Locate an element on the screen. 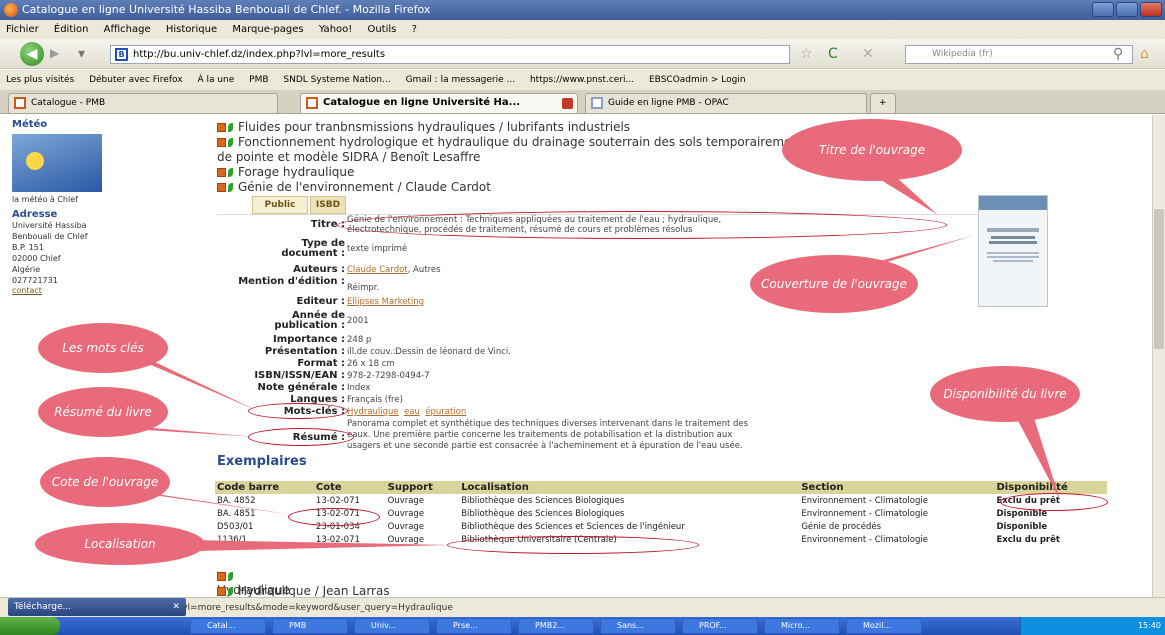 The height and width of the screenshot is (635, 1165). search-placeholder: Wikipedia (fr) is located at coordinates (962, 54).